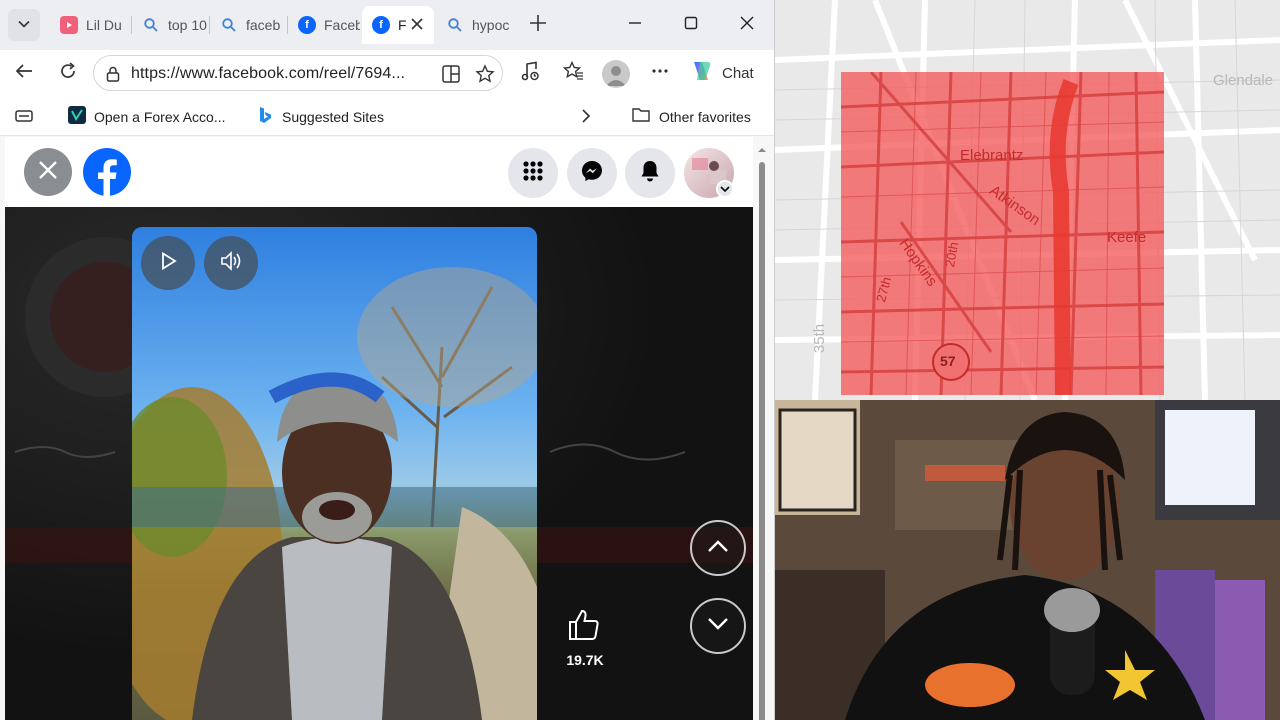  I want to click on minimize-icon, so click(635, 25).